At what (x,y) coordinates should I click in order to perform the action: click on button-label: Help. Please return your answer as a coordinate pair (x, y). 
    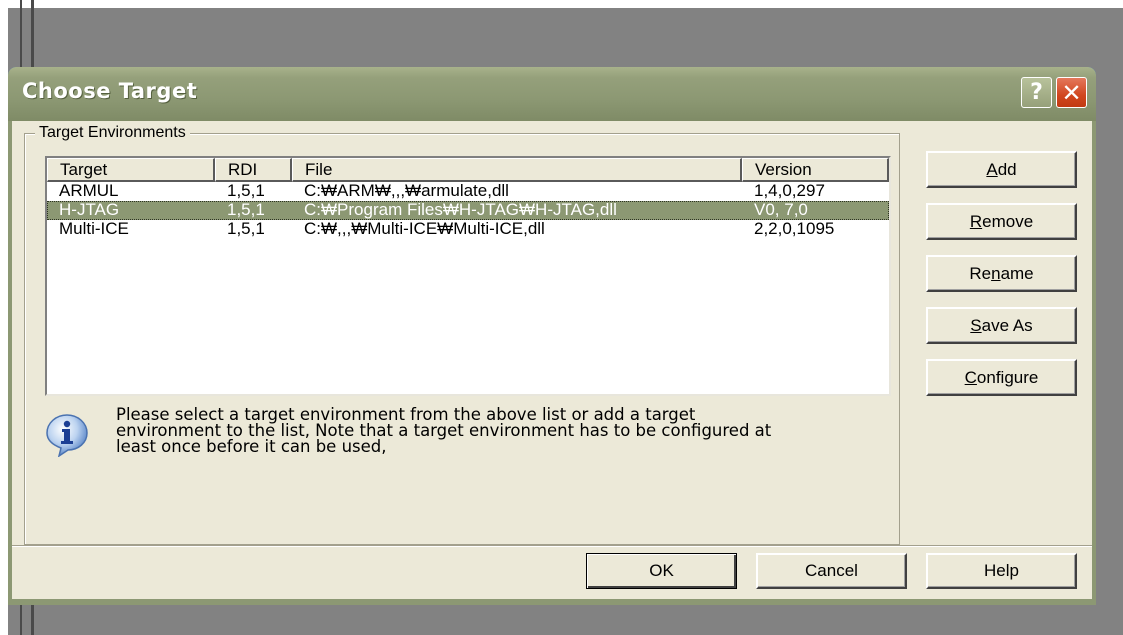
    Looking at the image, I should click on (1001, 570).